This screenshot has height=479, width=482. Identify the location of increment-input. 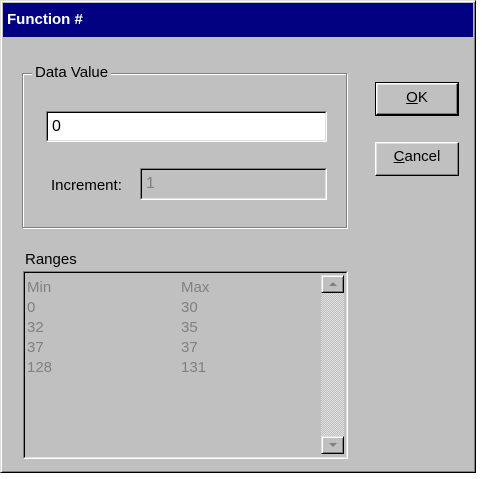
(233, 184).